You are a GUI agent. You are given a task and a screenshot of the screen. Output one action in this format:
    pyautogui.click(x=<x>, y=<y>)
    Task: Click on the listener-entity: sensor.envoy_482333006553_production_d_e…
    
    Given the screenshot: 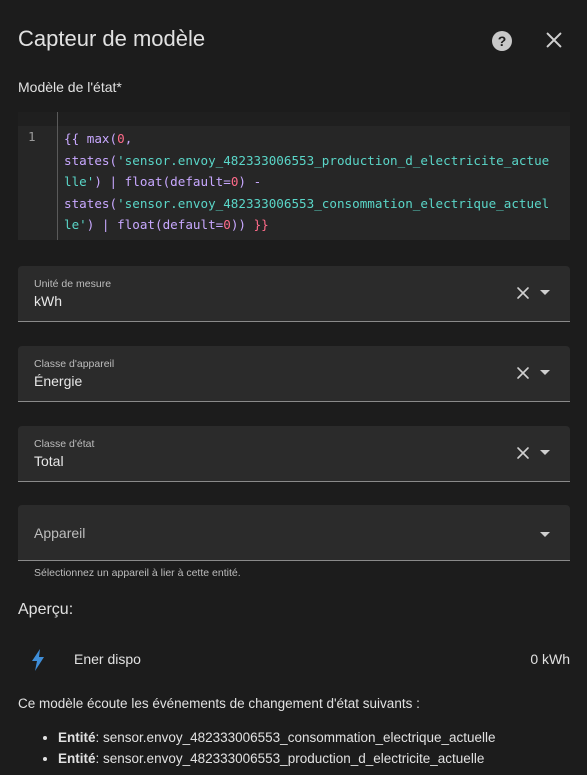 What is the action you would take?
    pyautogui.click(x=294, y=758)
    